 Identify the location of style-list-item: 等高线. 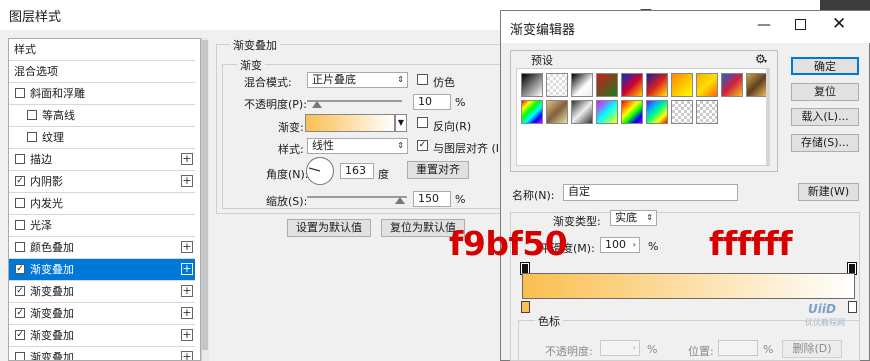
(102, 116).